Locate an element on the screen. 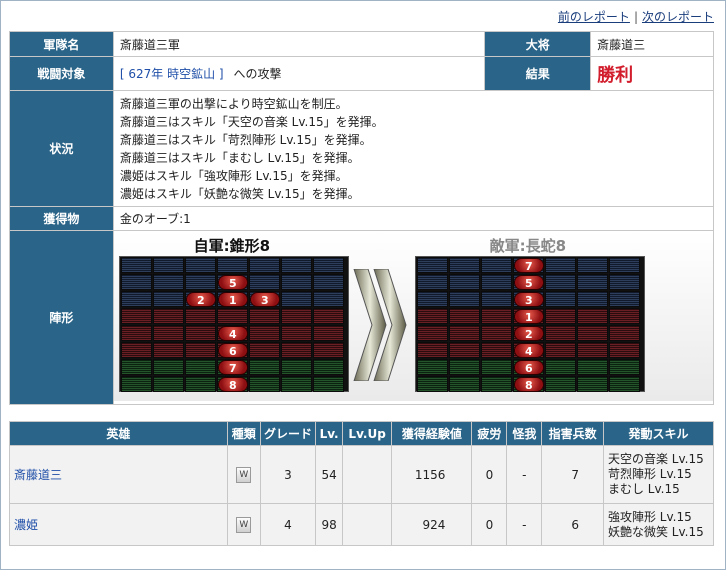  hero-skills: 強攻陣形 Lv.15 妖艶な微笑 Lv.15 is located at coordinates (658, 524).